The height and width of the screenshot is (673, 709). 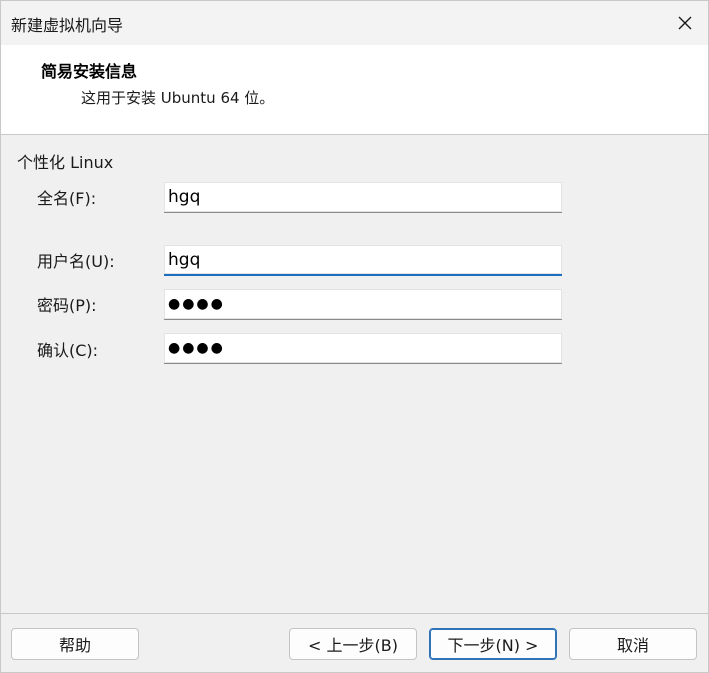 What do you see at coordinates (89, 71) in the screenshot?
I see `header-title: 简易安装信息` at bounding box center [89, 71].